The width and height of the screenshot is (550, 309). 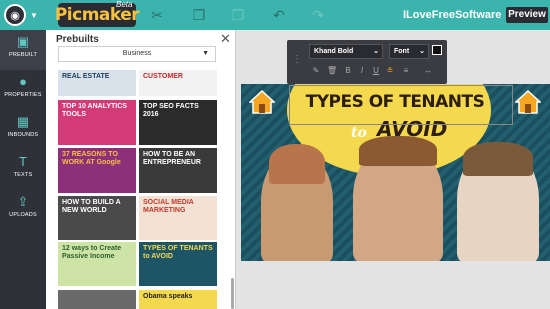 I want to click on prebuilt-thumbnail: TOP 10 ANALYTICS TOOLS, so click(x=97, y=122).